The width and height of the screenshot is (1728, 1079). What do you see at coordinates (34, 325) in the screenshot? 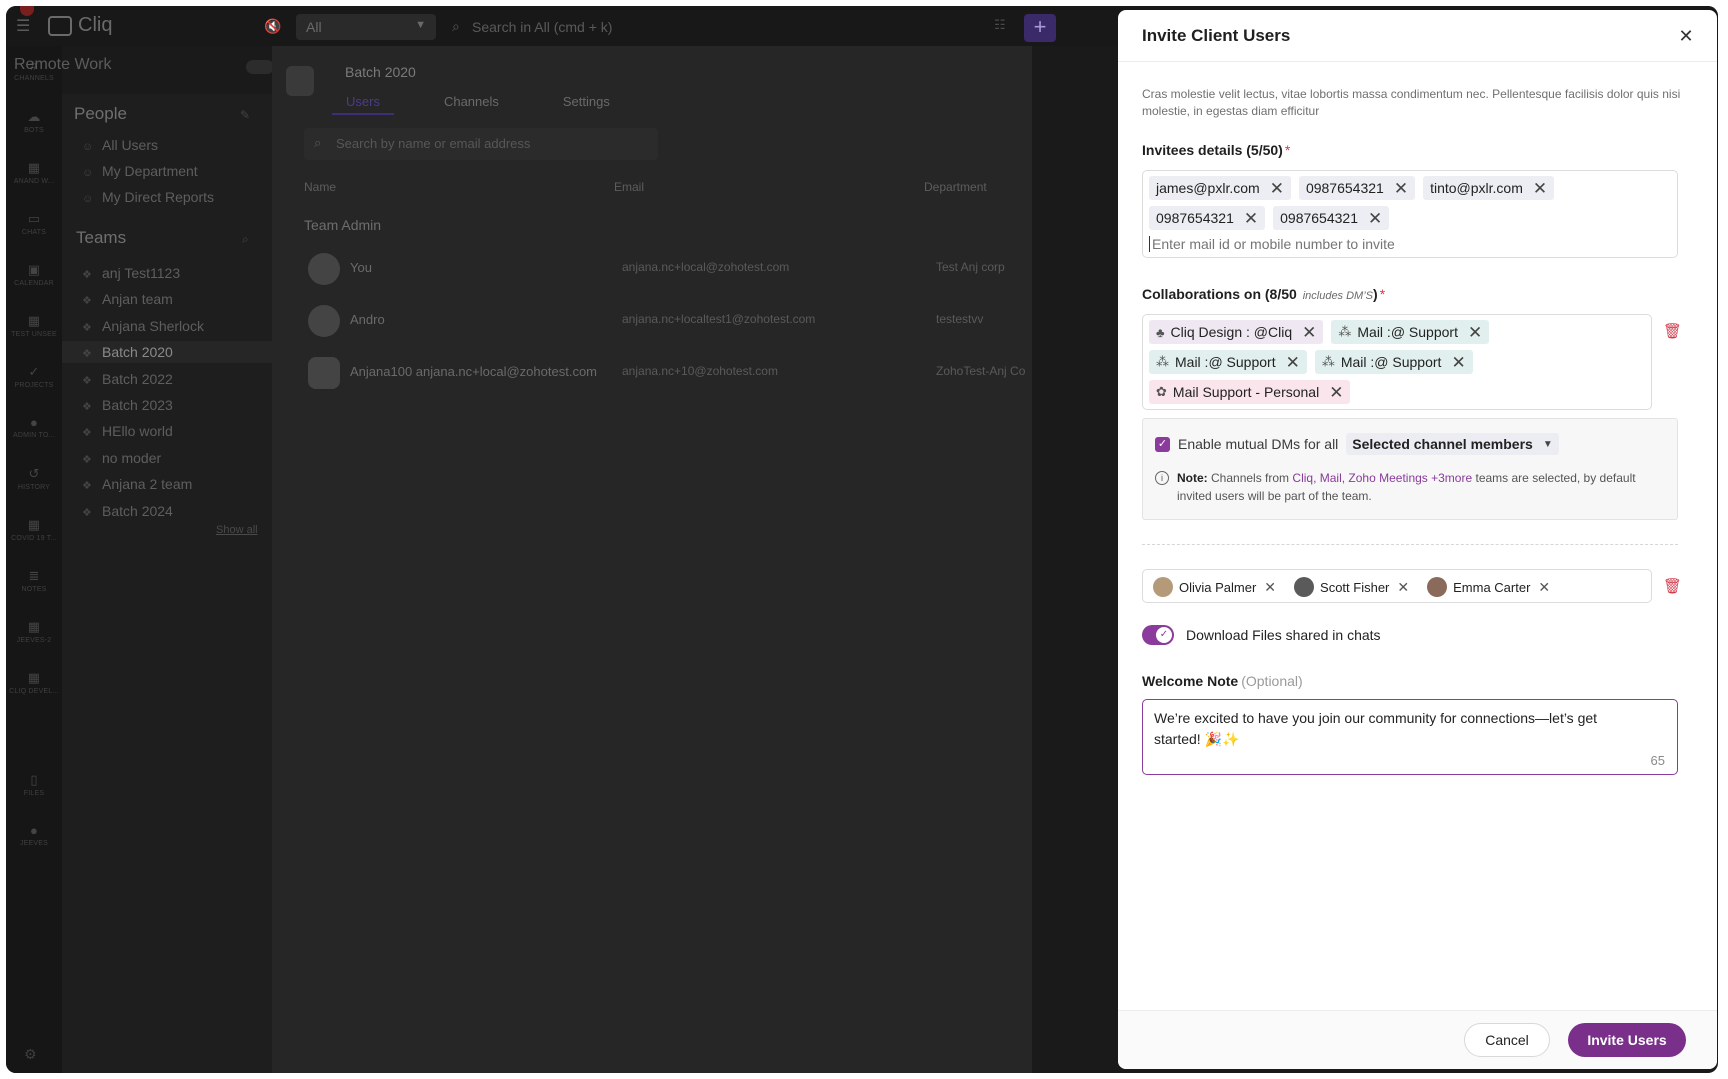
I see `rail-item: ▦ TEST UNSEE` at bounding box center [34, 325].